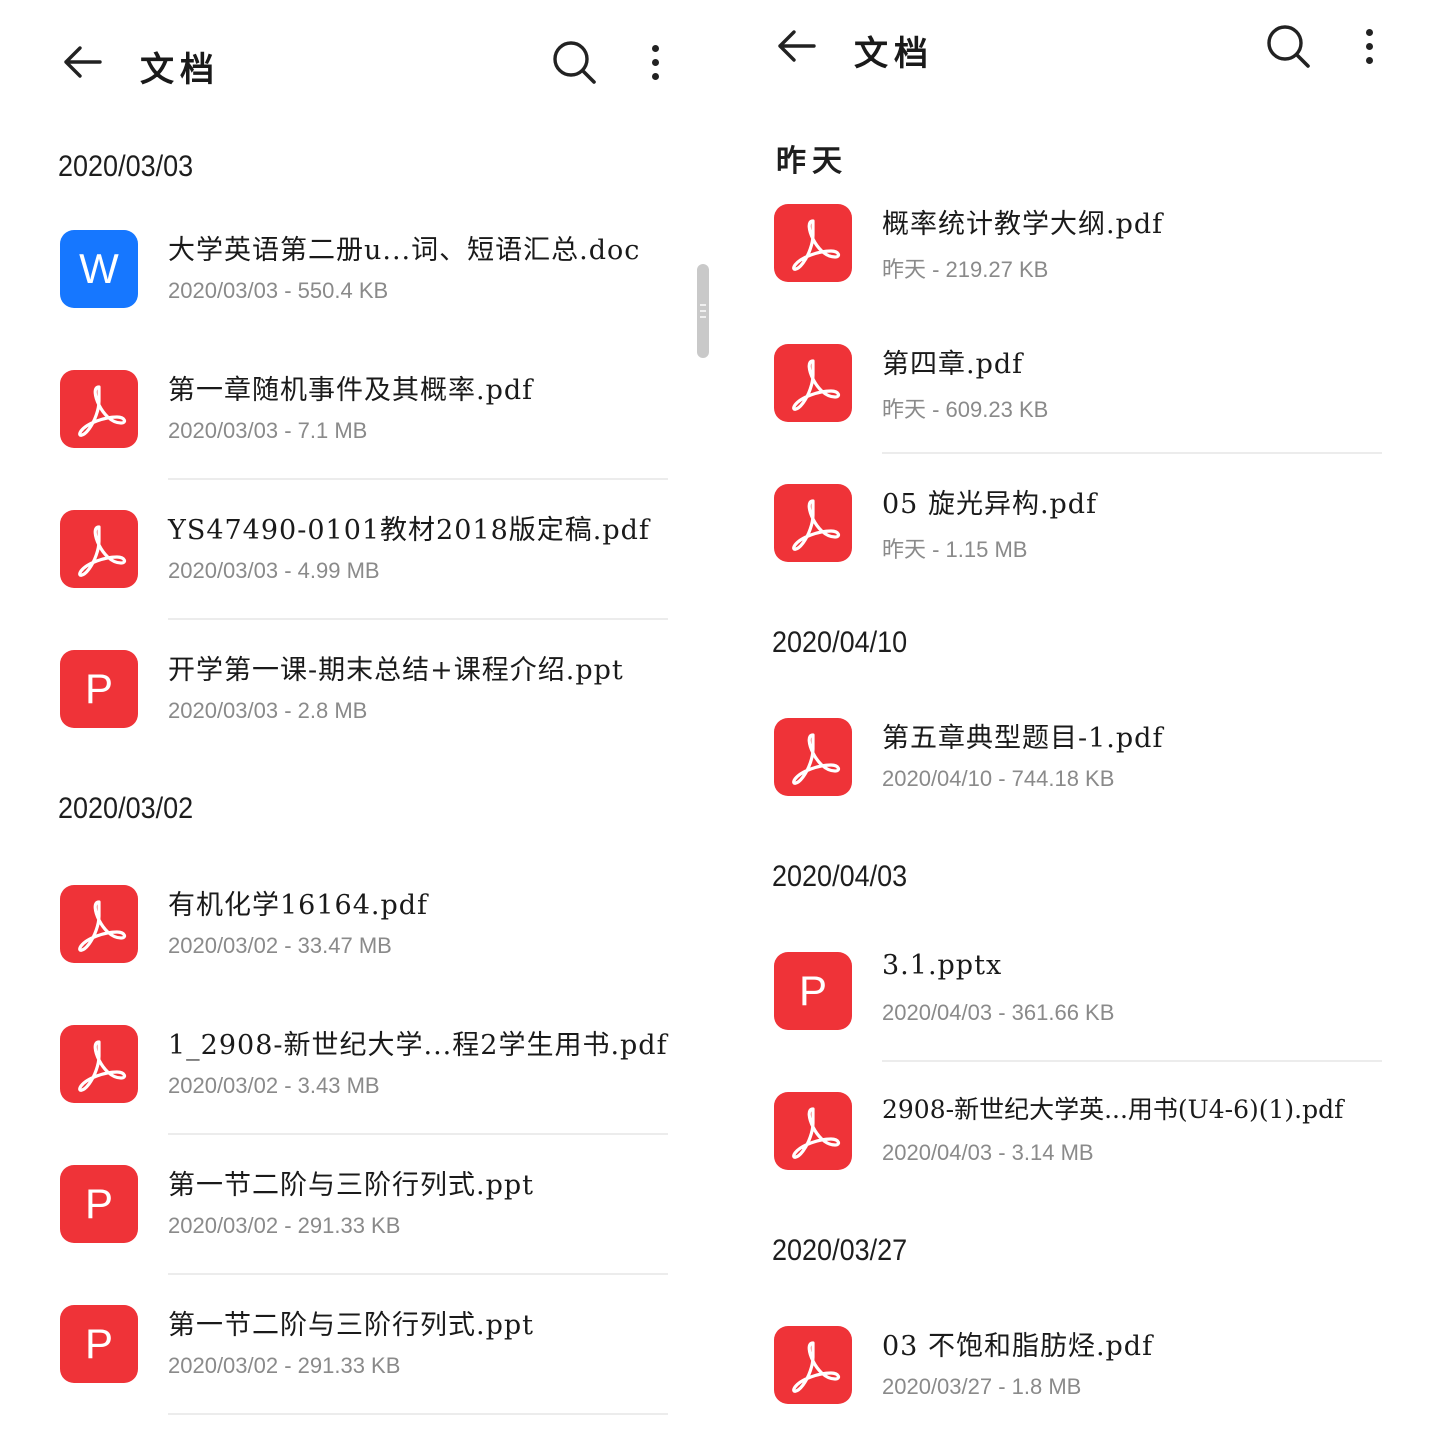 The height and width of the screenshot is (1440, 1440). Describe the element at coordinates (298, 905) in the screenshot. I see `file-name: 有机化学16164.pdf` at that location.